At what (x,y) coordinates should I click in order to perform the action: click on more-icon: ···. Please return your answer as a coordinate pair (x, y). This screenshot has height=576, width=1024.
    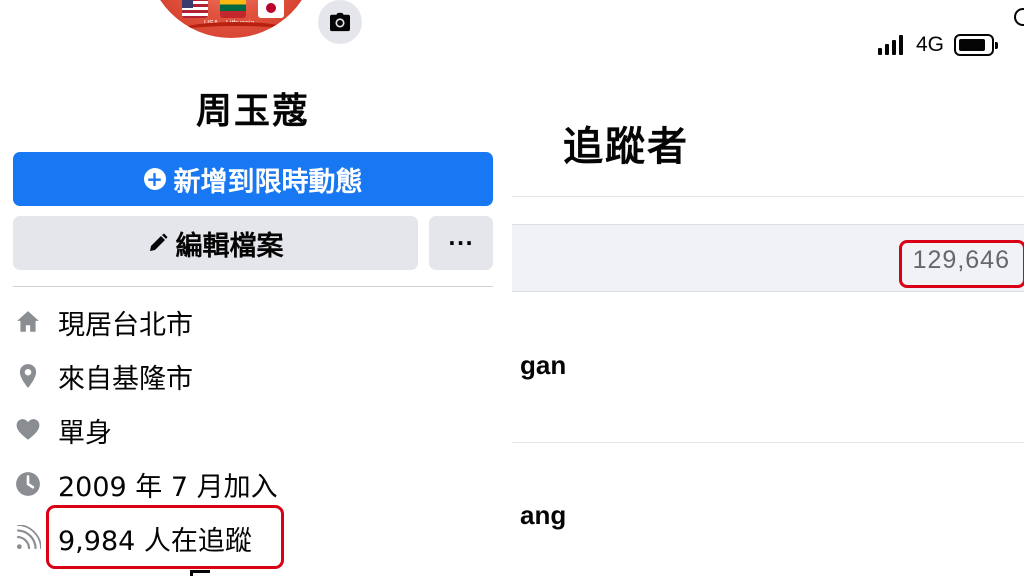
    Looking at the image, I should click on (461, 243).